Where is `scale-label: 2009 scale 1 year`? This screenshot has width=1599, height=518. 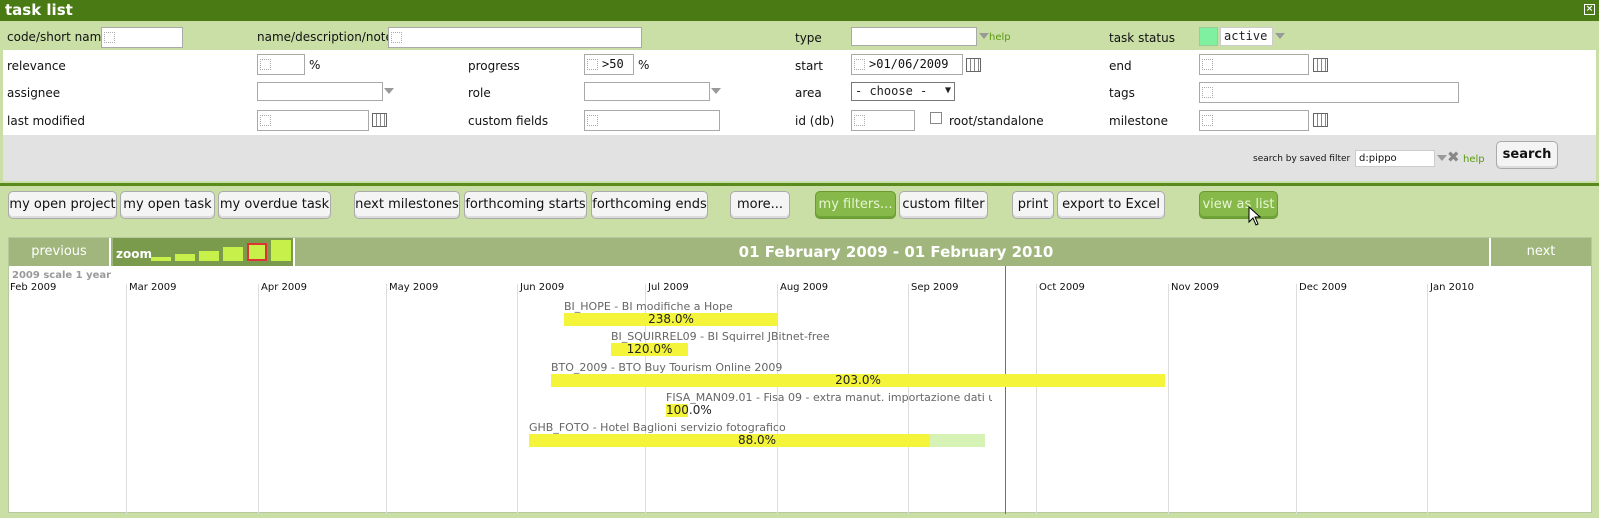
scale-label: 2009 scale 1 year is located at coordinates (62, 275).